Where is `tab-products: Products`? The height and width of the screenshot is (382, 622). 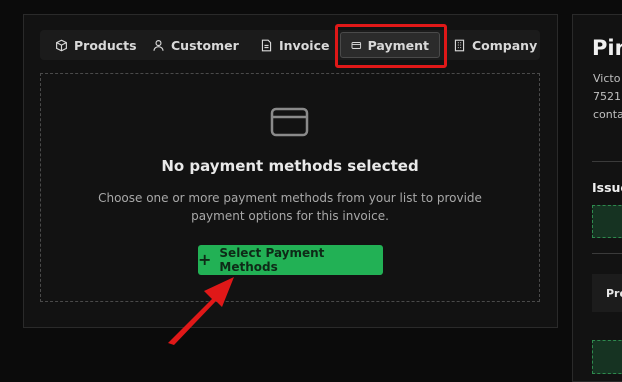 tab-products: Products is located at coordinates (96, 45).